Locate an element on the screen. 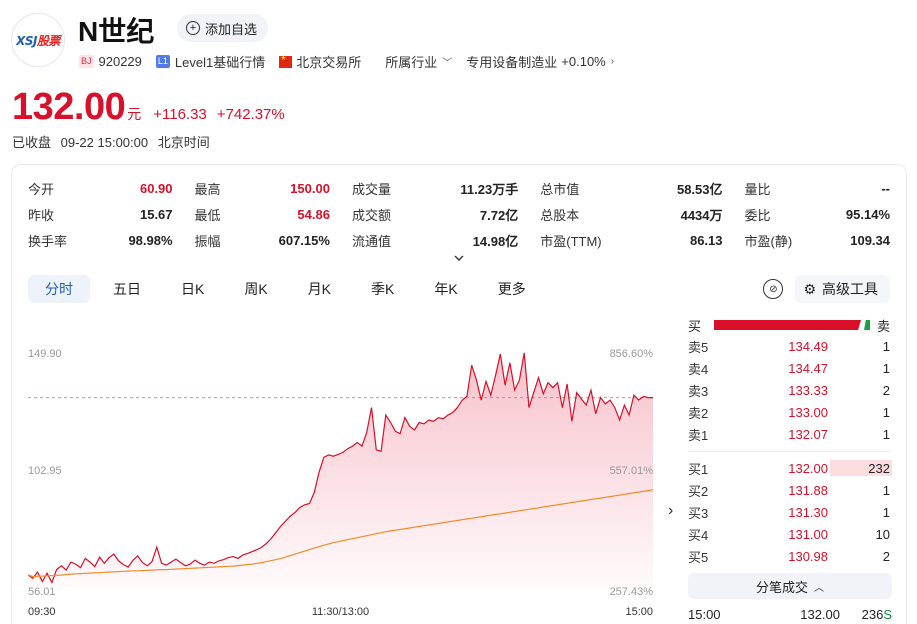 Image resolution: width=917 pixels, height=624 pixels. stat-value: 7.72亿 is located at coordinates (499, 215).